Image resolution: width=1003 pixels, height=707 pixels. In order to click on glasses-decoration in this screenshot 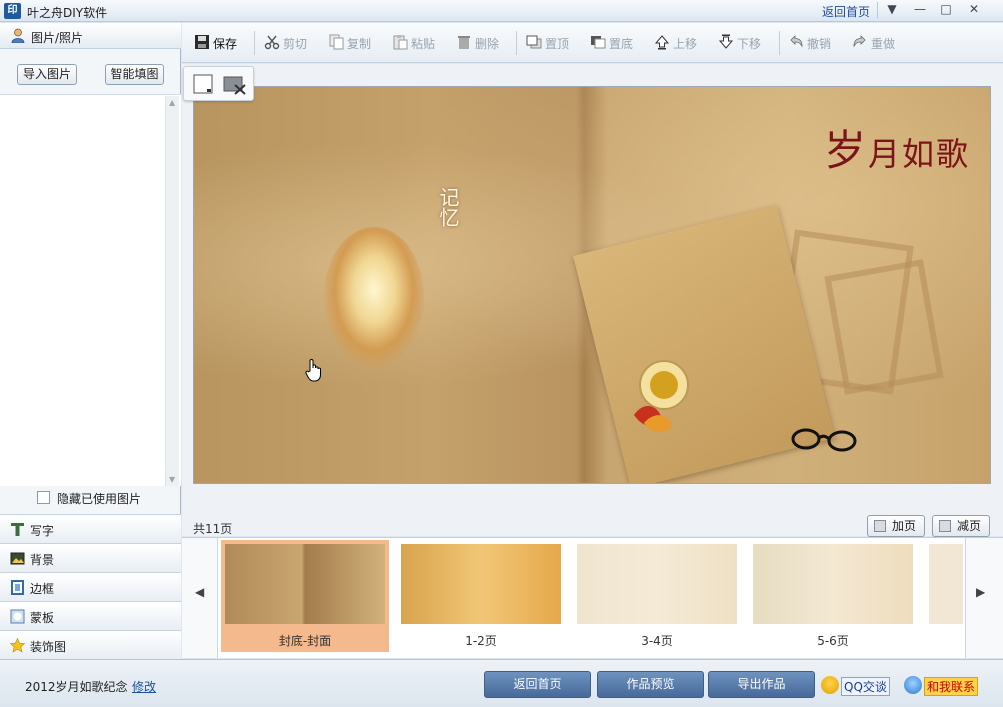, I will do `click(825, 439)`.